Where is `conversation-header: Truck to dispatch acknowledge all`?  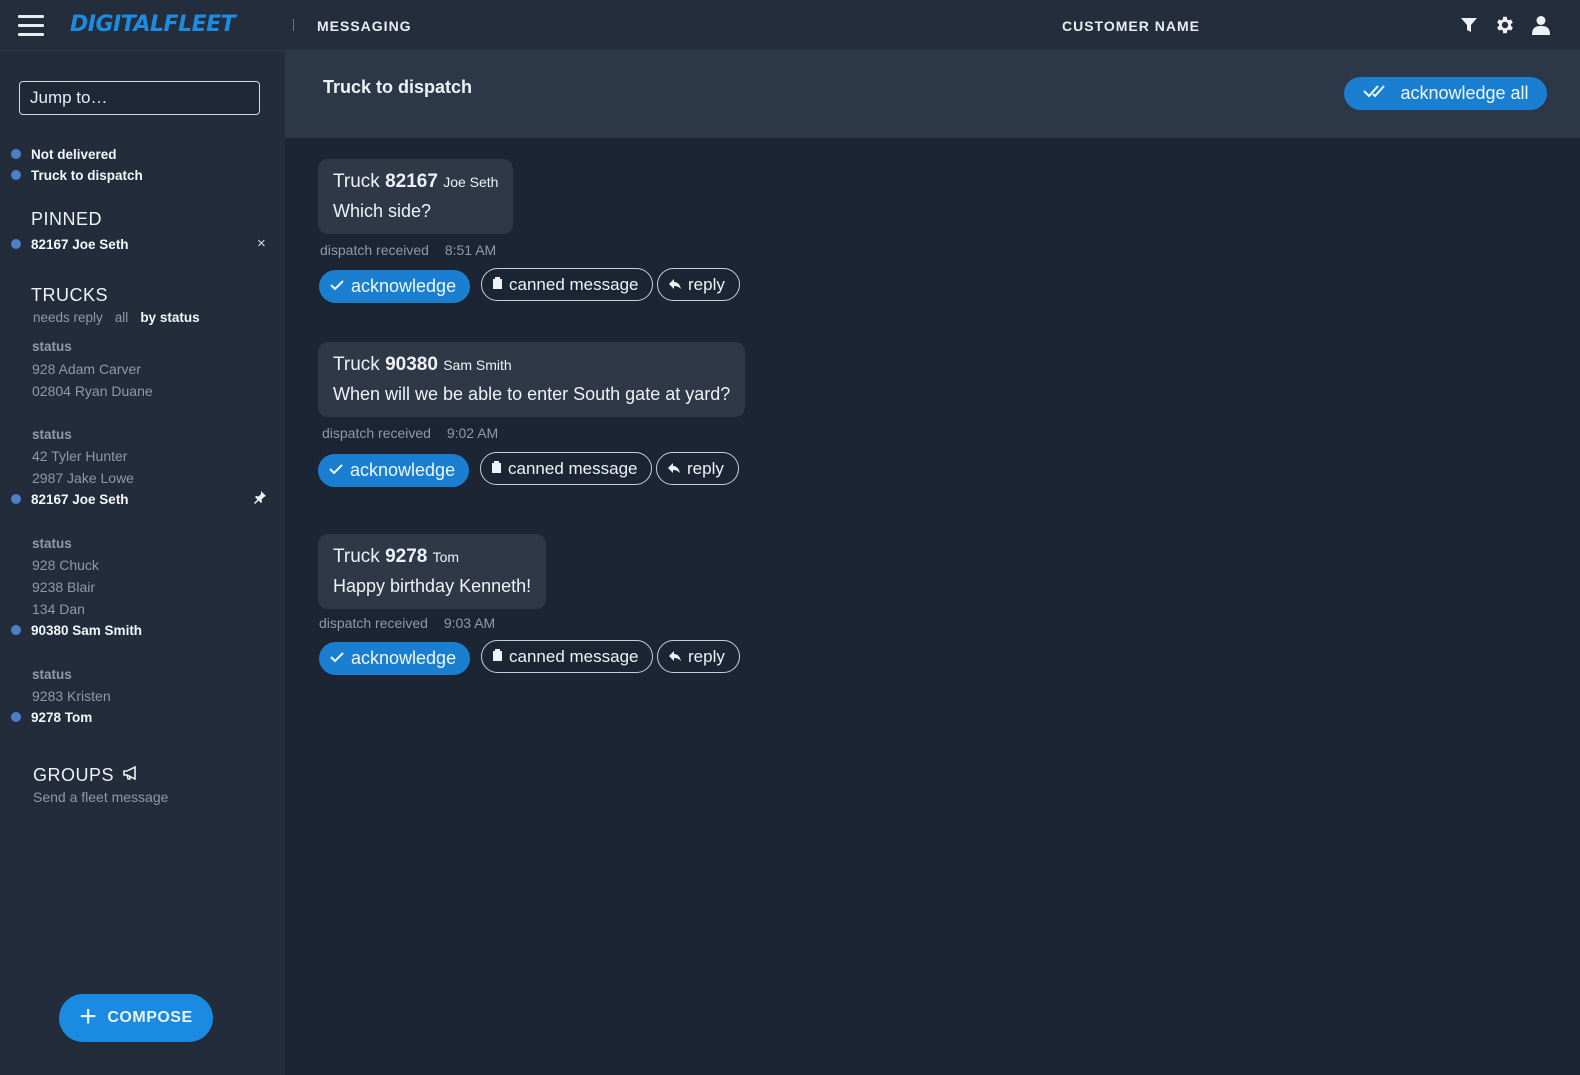
conversation-header: Truck to dispatch acknowledge all is located at coordinates (932, 94).